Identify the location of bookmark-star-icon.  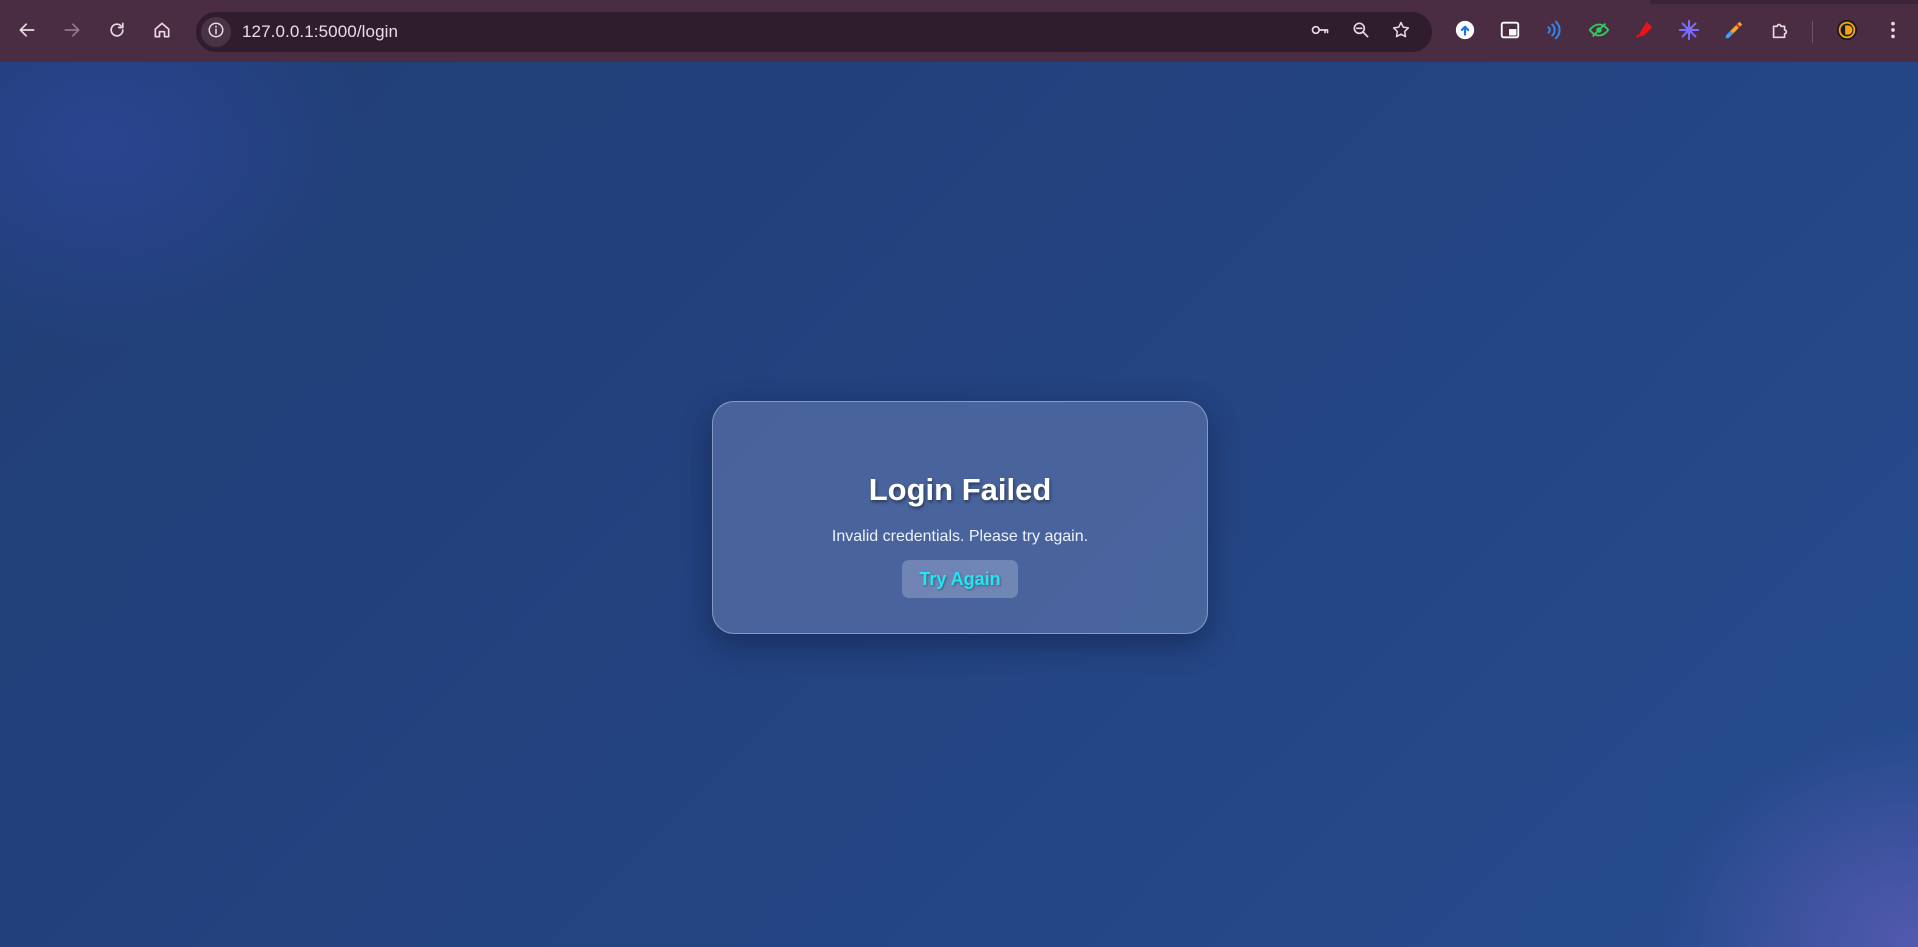
(1401, 32).